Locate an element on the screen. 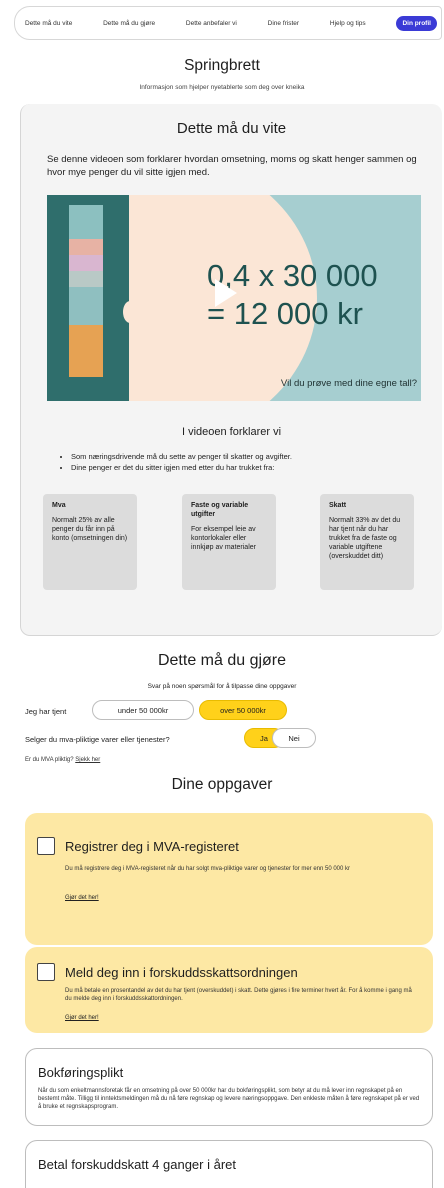 The image size is (444, 1188). option-no: Nei is located at coordinates (294, 738).